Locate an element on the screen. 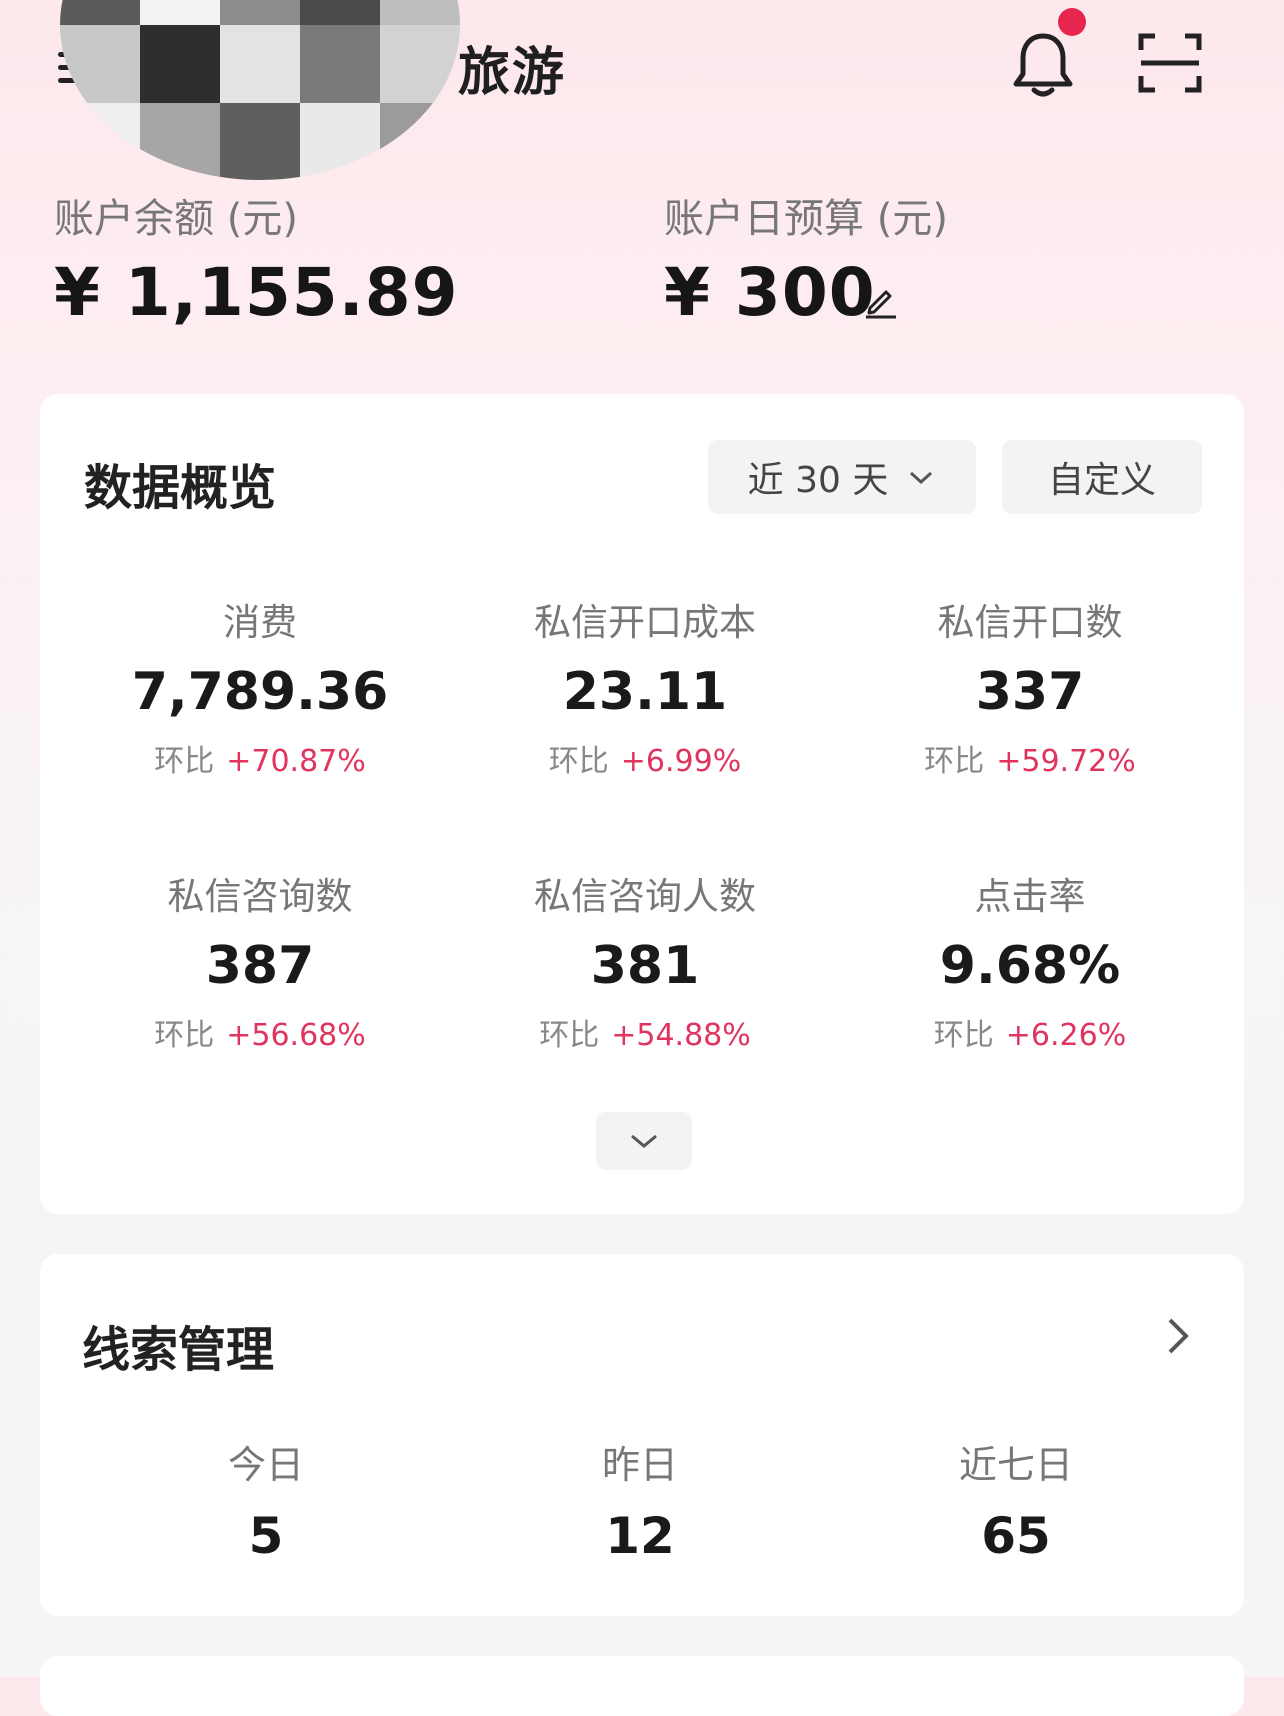 This screenshot has height=1716, width=1284. notification-dot is located at coordinates (1072, 22).